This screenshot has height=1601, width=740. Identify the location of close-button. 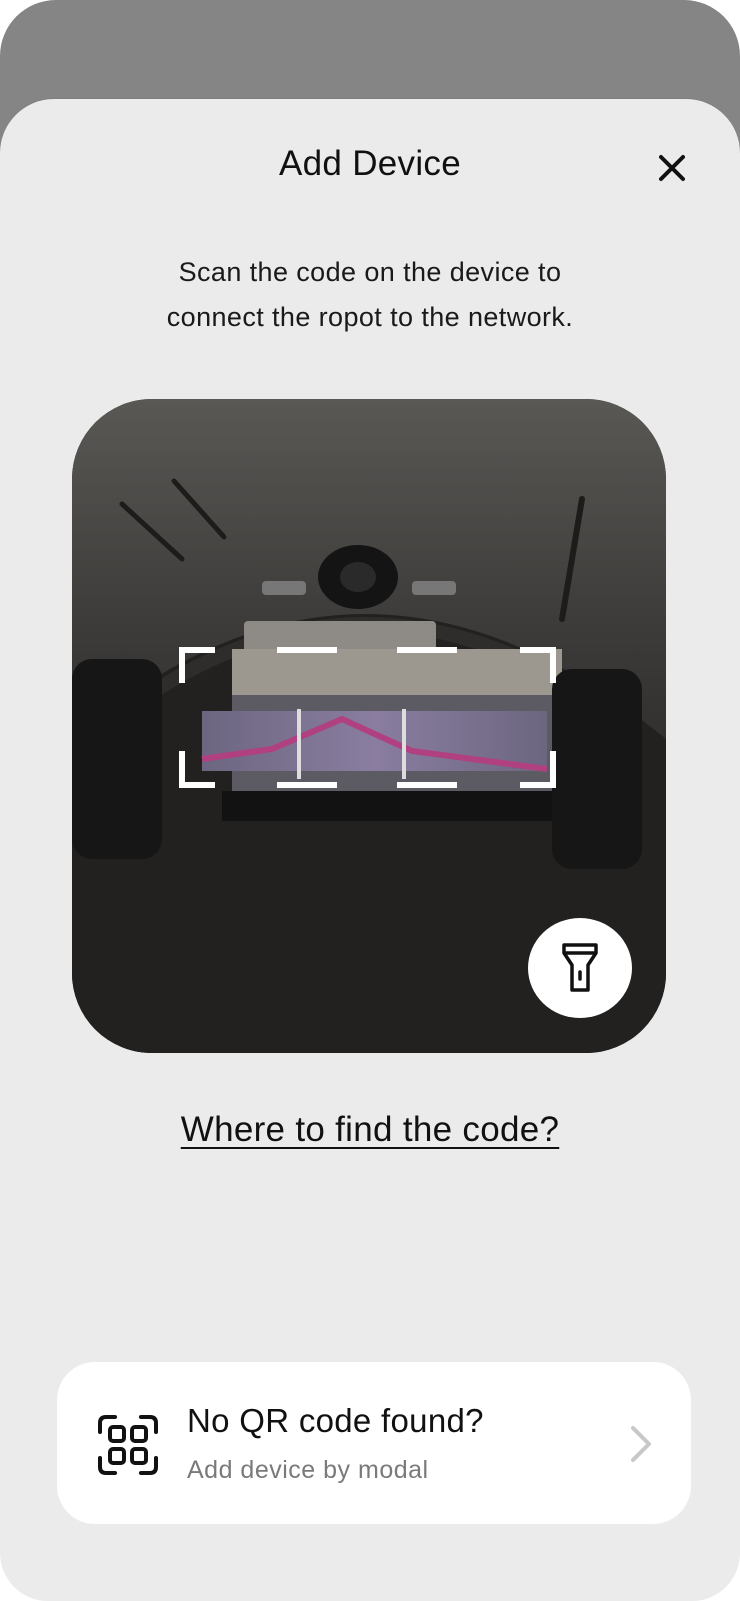
(672, 168).